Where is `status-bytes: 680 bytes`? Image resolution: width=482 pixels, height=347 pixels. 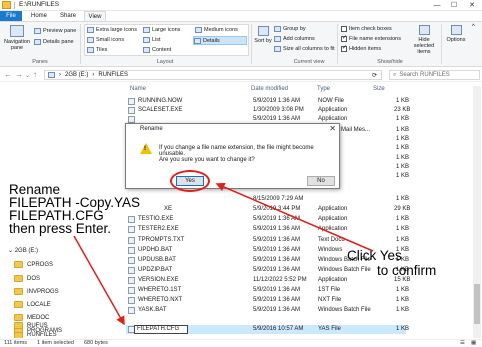 status-bytes: 680 bytes is located at coordinates (96, 343).